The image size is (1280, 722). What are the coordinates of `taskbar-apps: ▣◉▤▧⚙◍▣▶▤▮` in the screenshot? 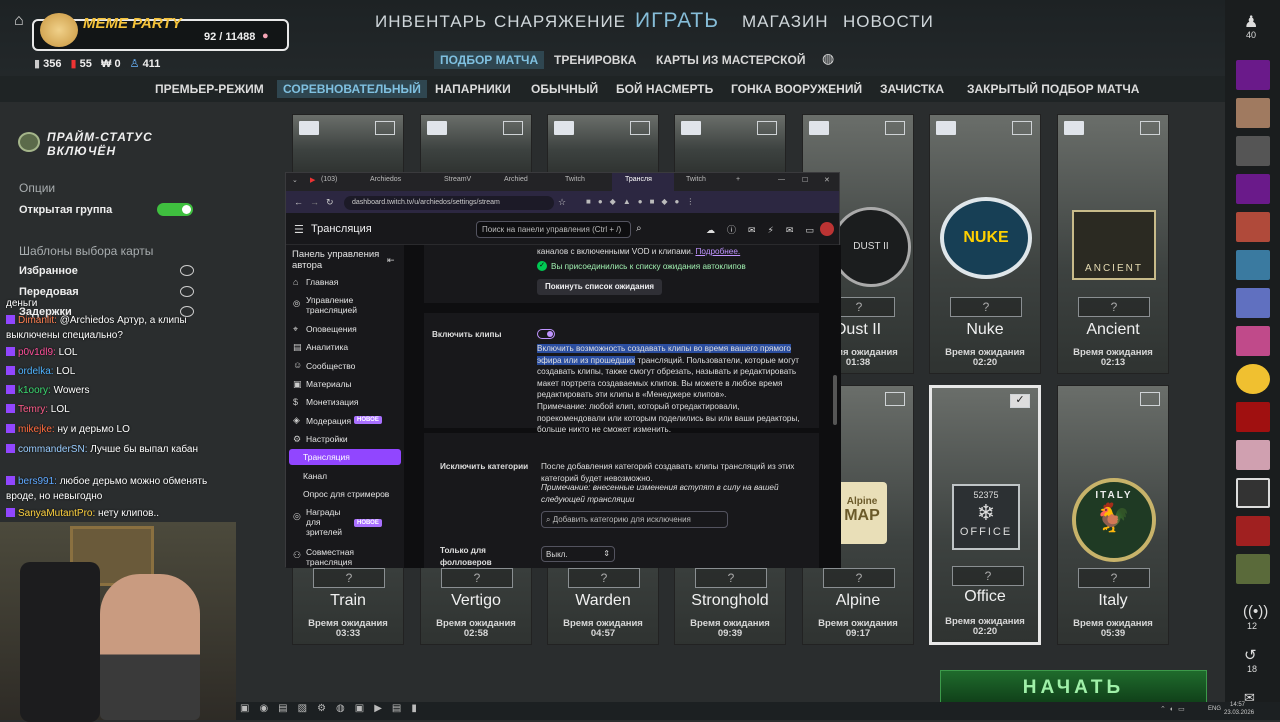 It's located at (333, 708).